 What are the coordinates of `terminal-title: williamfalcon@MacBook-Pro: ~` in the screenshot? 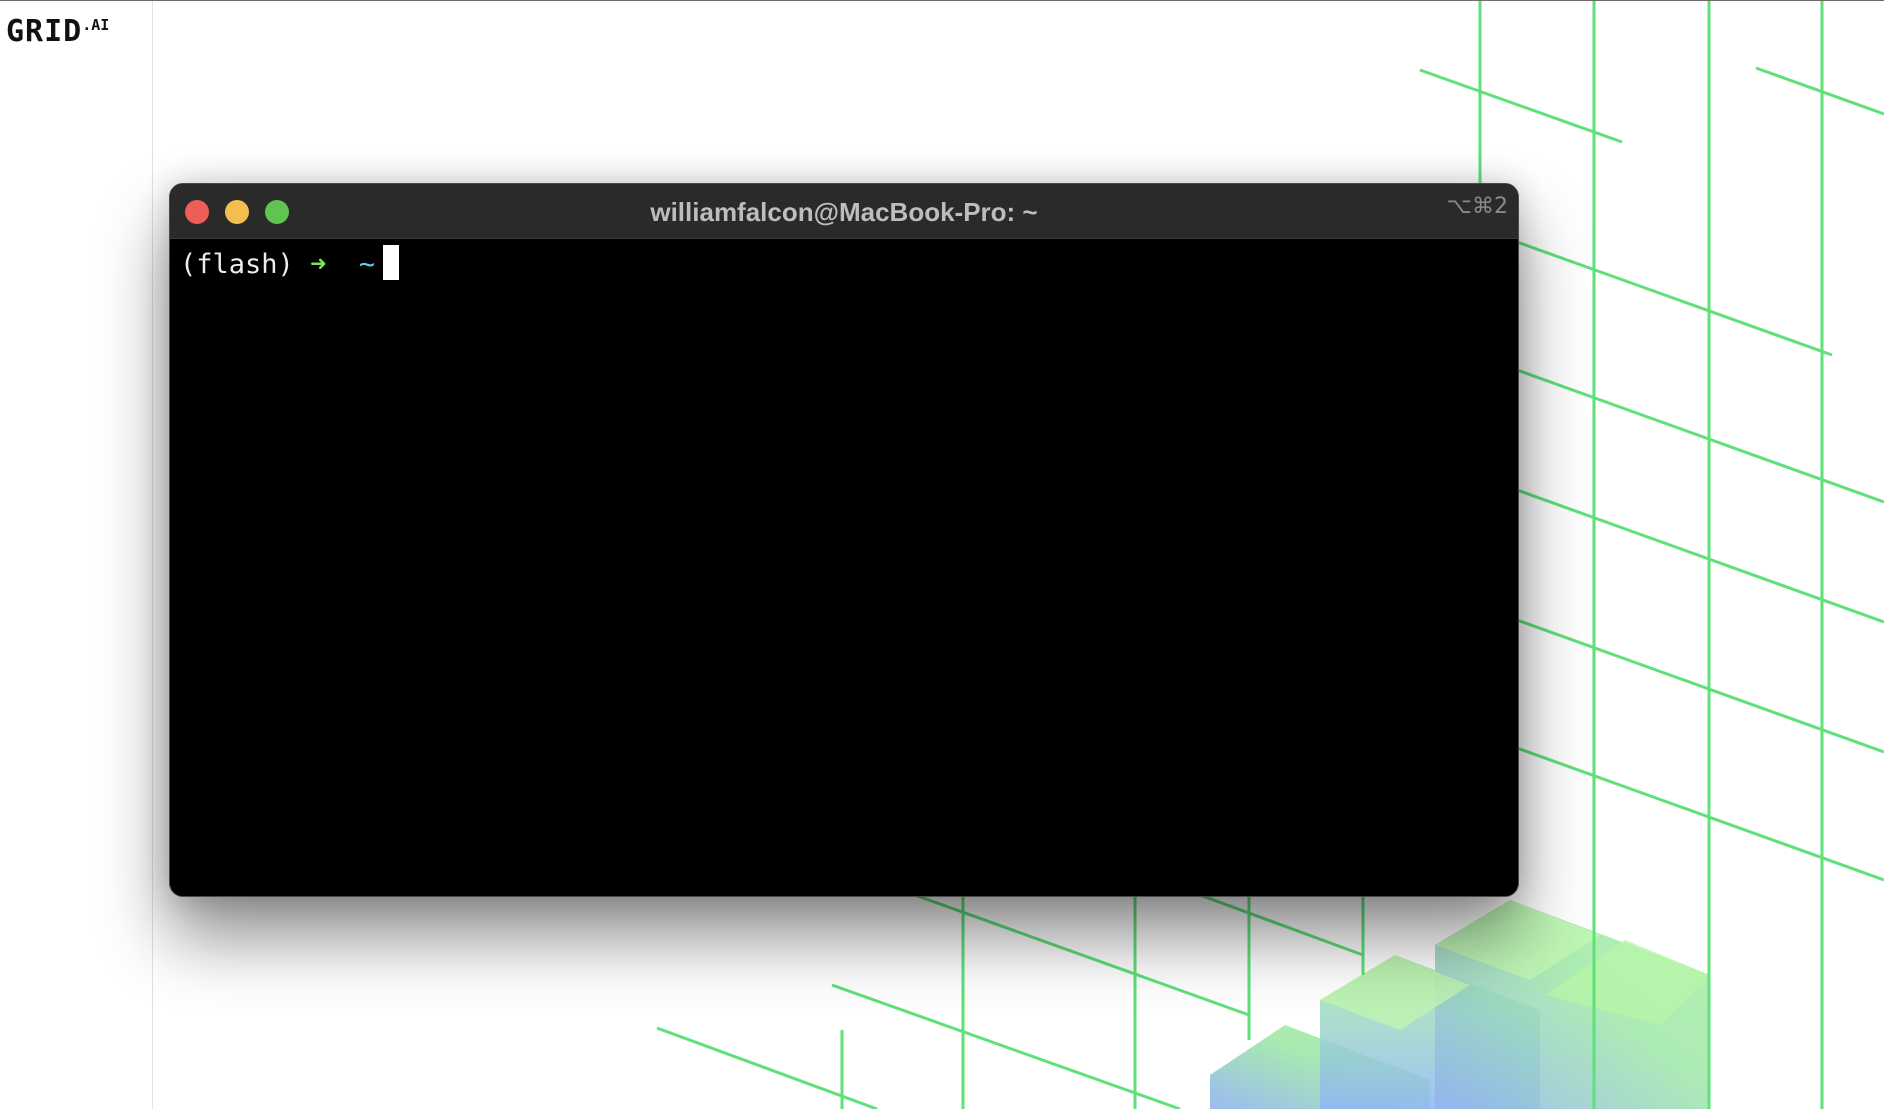 It's located at (844, 212).